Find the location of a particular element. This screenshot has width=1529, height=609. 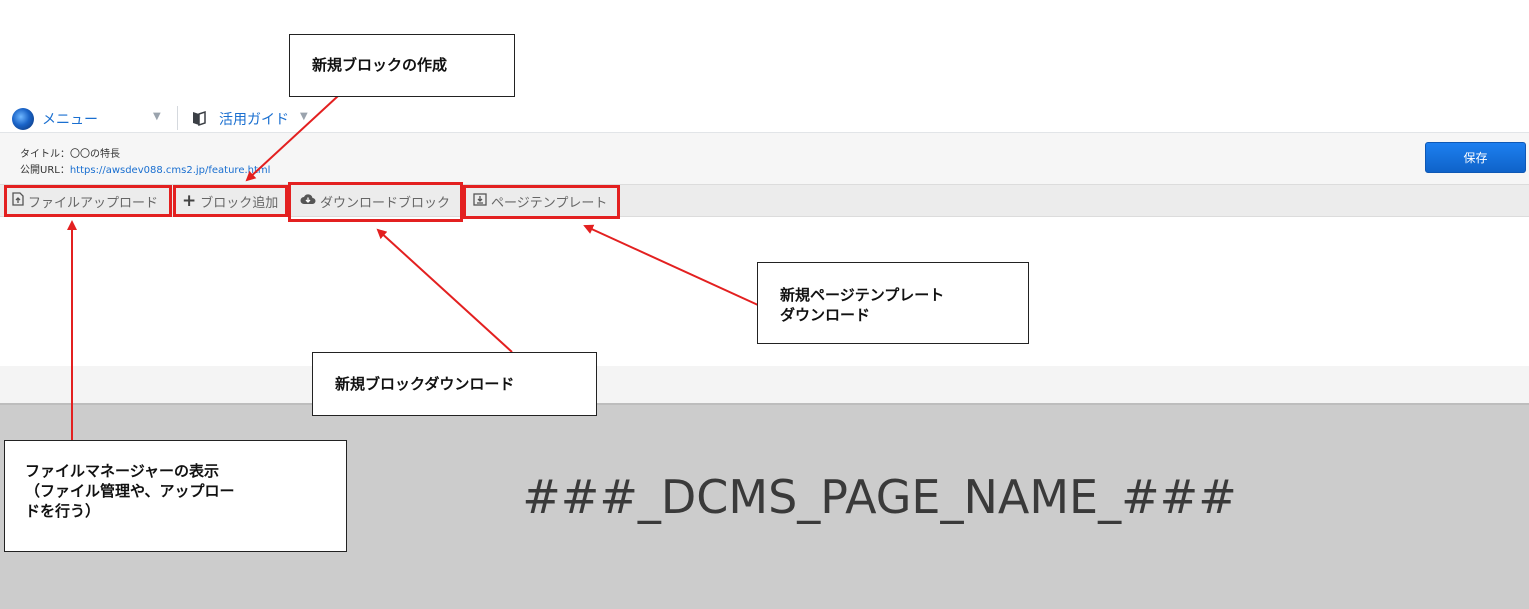

page-title-info: タイトル：〇〇の特長 is located at coordinates (70, 154).